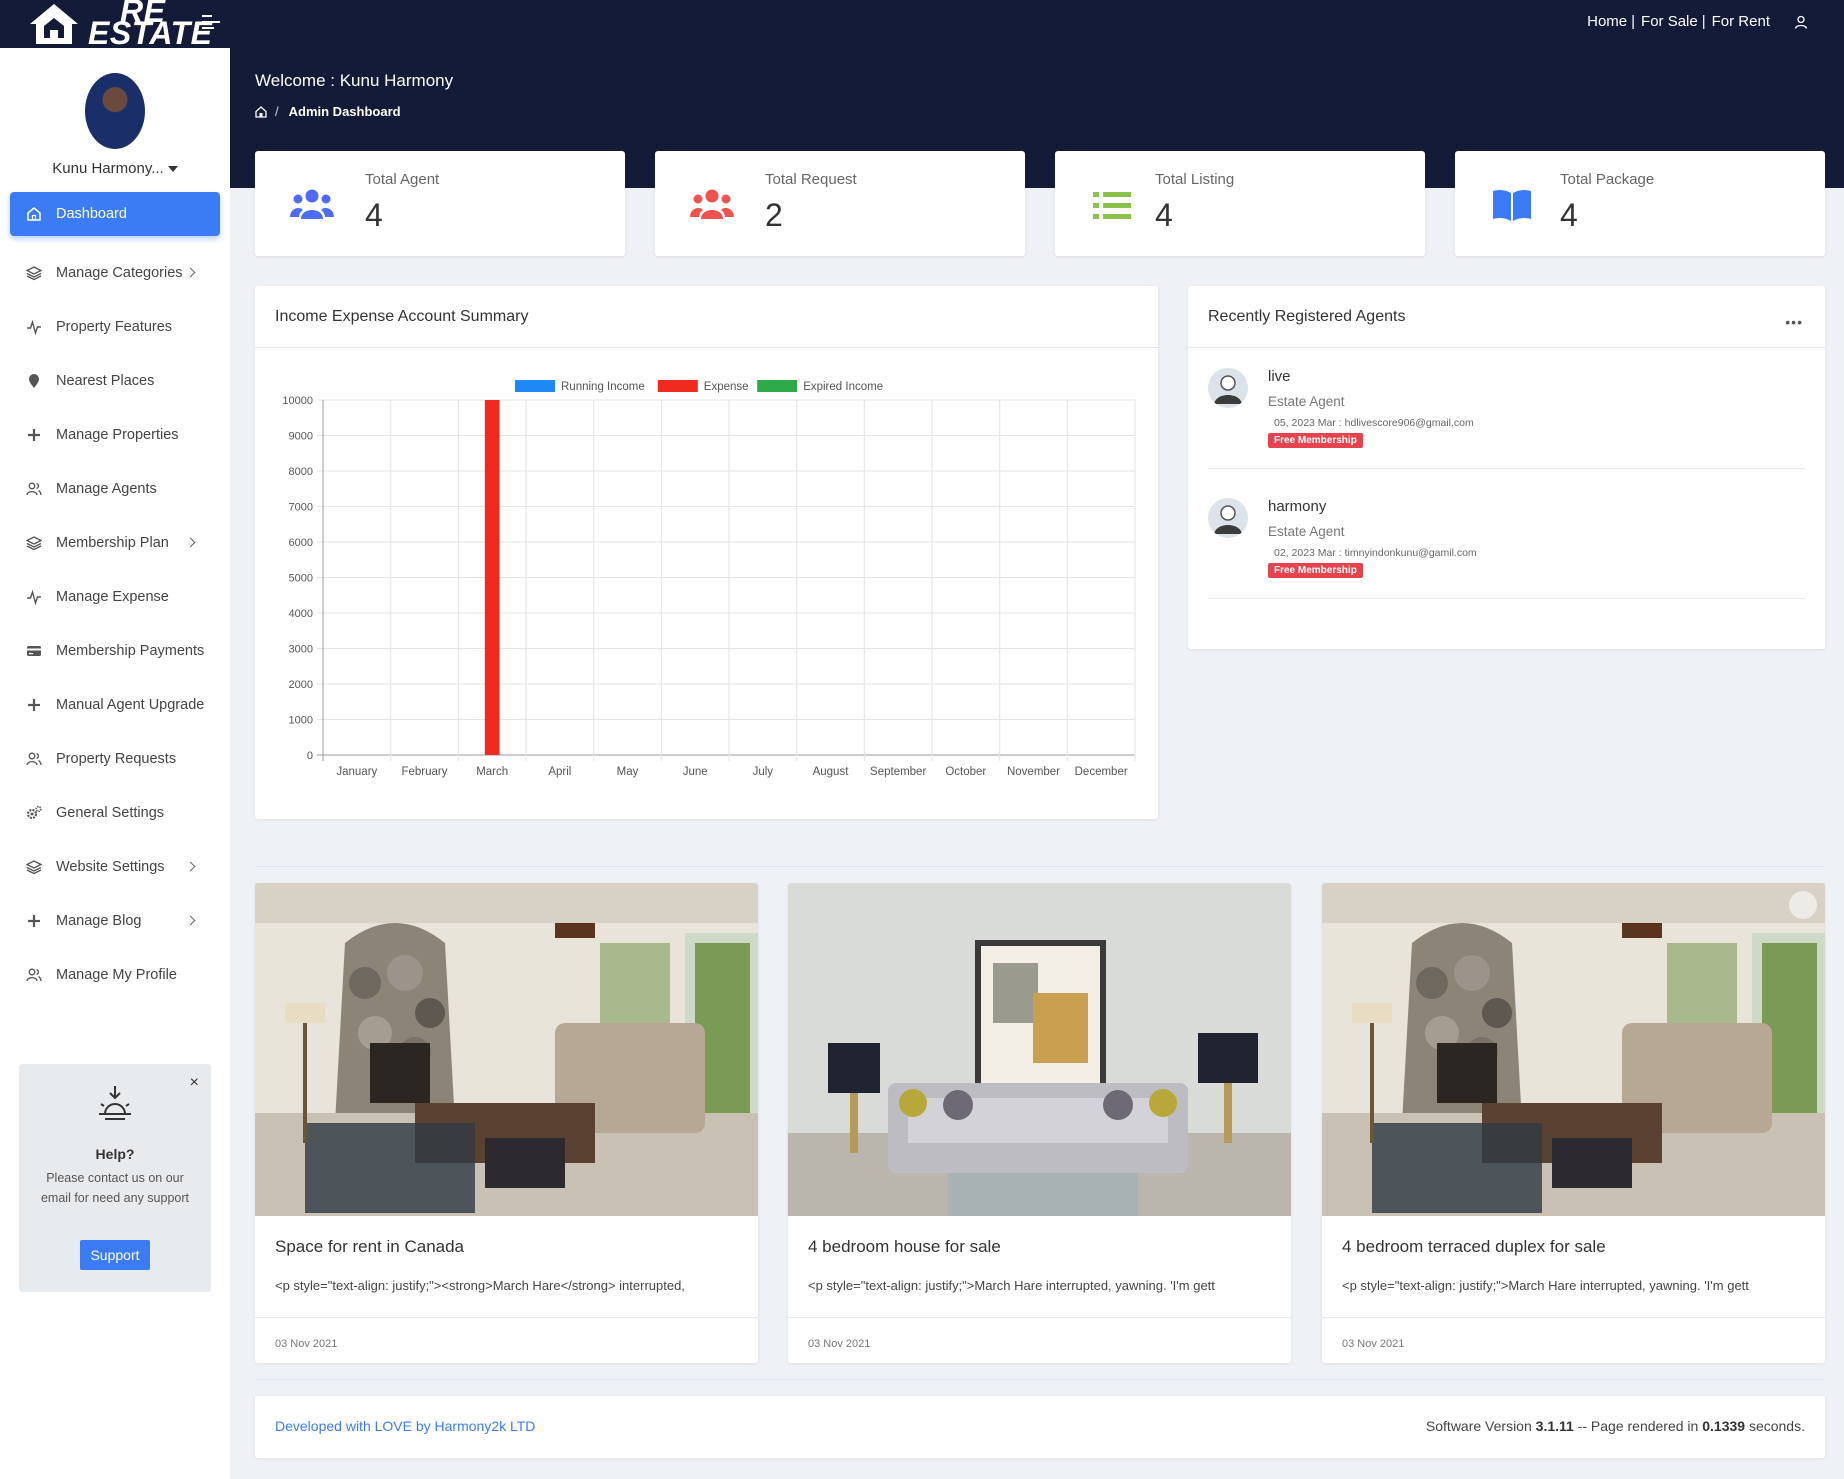 This screenshot has height=1479, width=1844. I want to click on stat-card-total-package: Total Package 4, so click(1640, 203).